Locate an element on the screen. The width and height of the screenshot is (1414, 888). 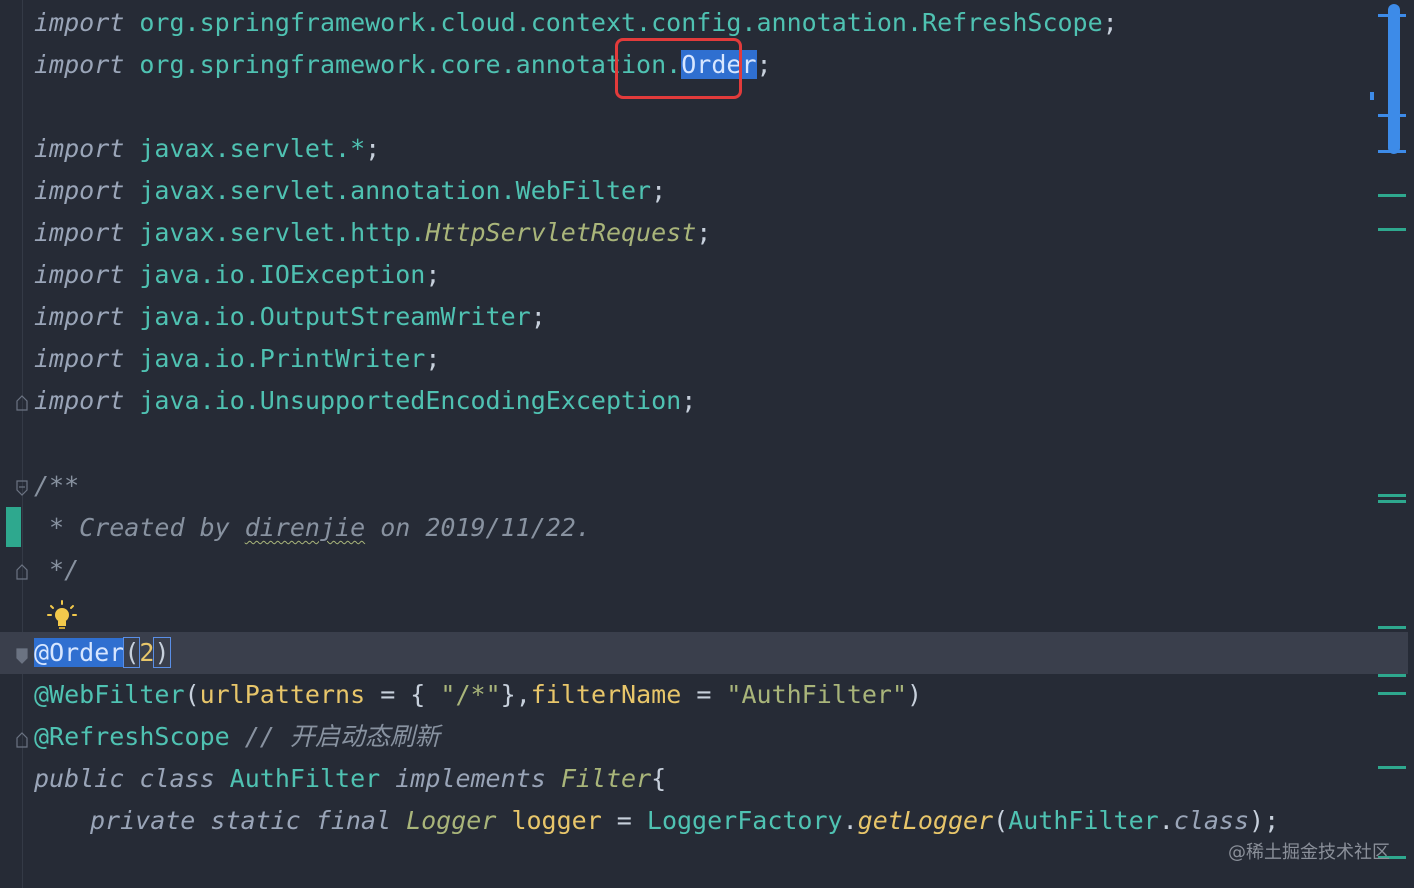
annotation-webfilter: @WebFilter is located at coordinates (109, 694).